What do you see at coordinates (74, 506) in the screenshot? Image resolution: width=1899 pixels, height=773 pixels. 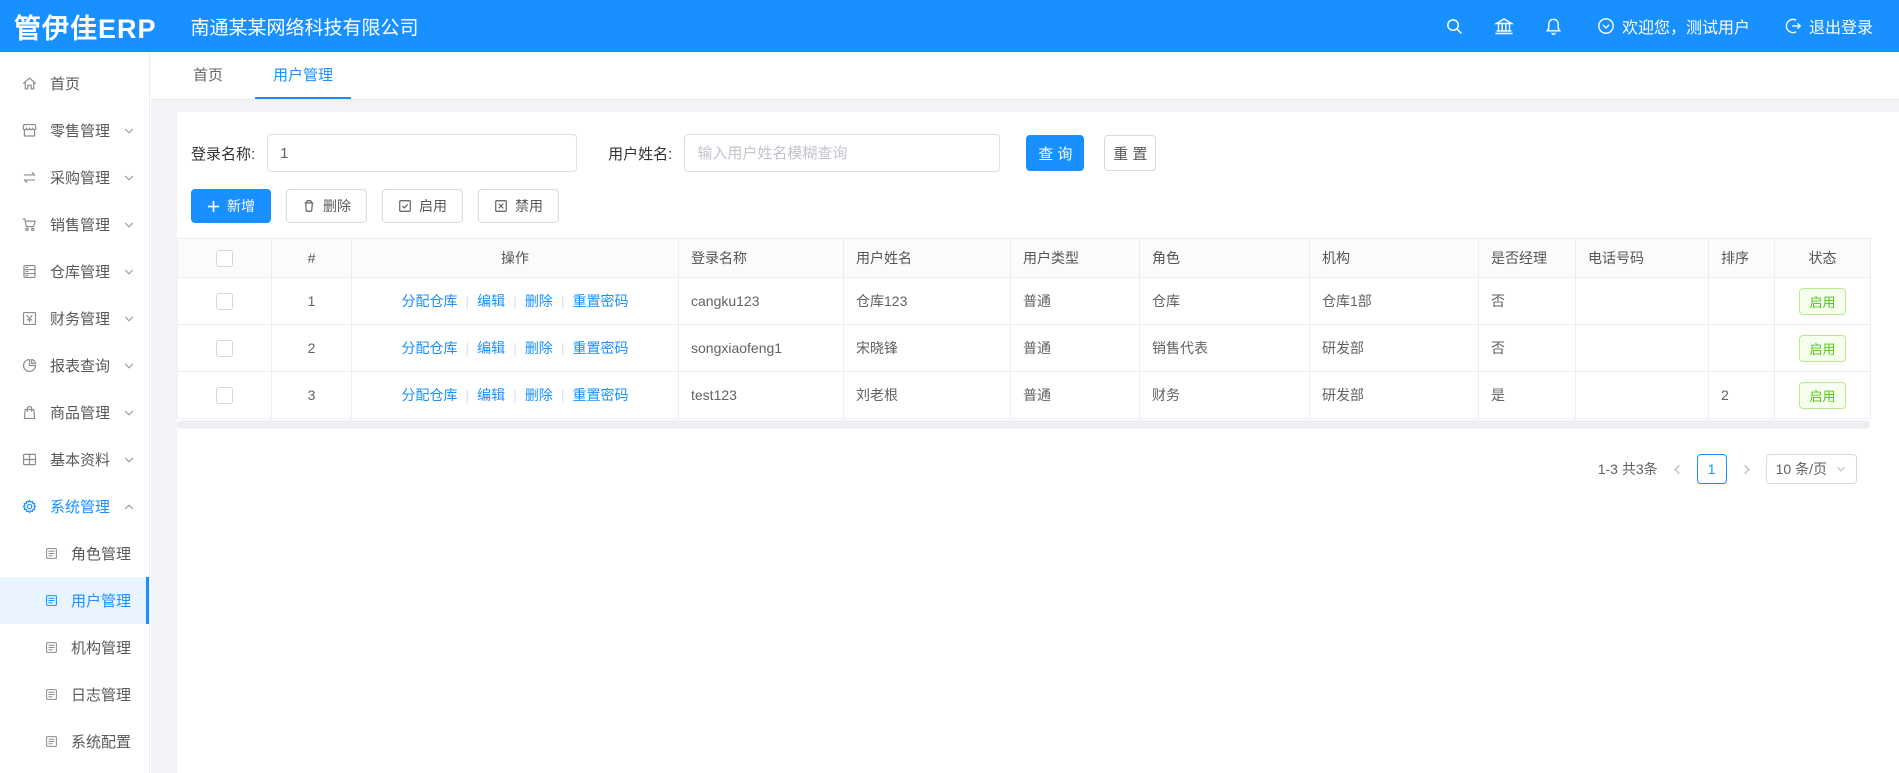 I see `sidebar-item-system: 系统管理` at bounding box center [74, 506].